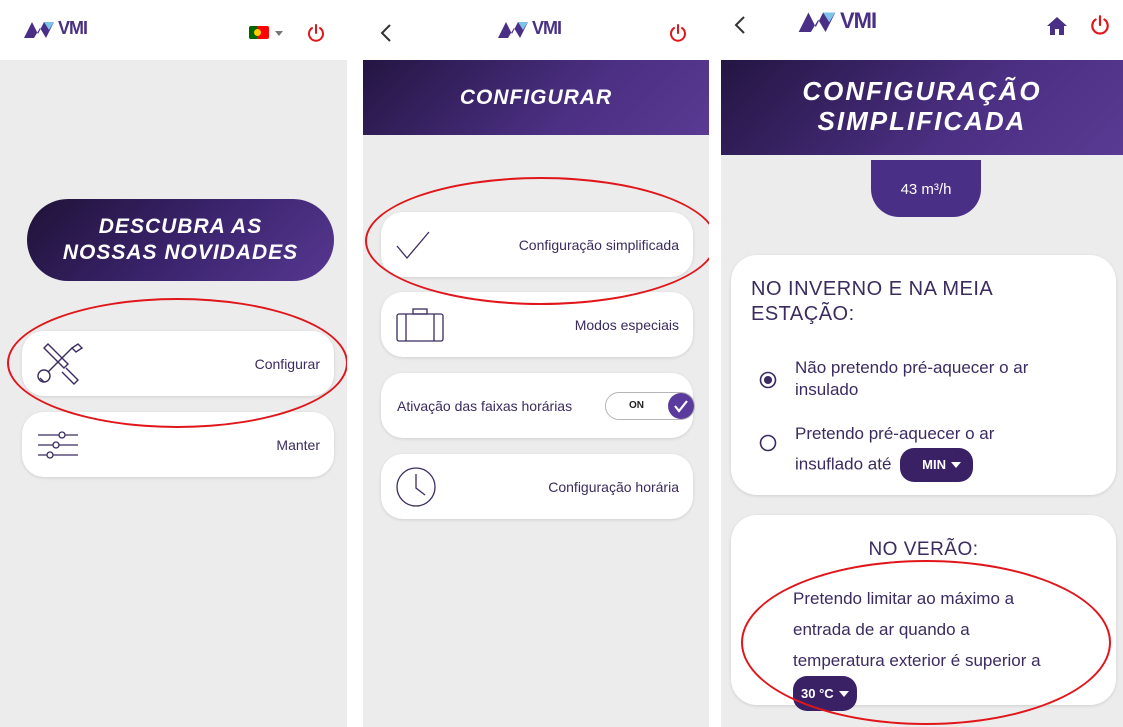  I want to click on airflow-value: 43 m³/h, so click(926, 189).